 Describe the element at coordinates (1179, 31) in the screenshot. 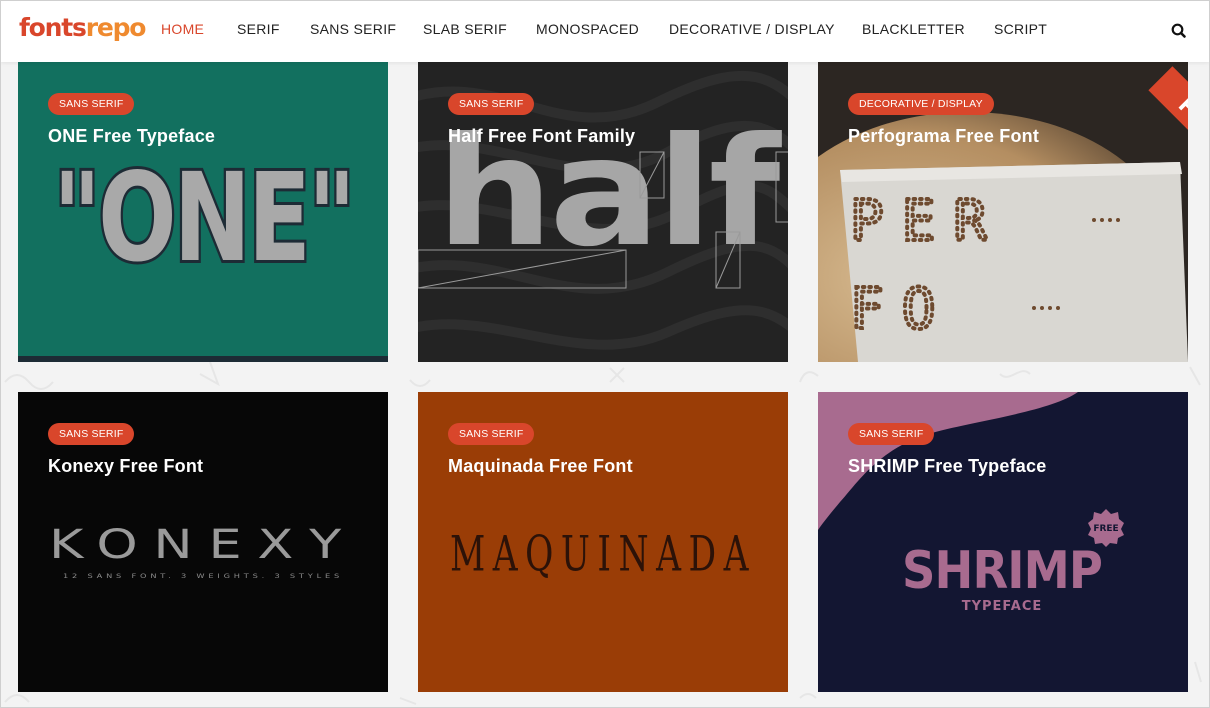

I see `search-icon` at that location.